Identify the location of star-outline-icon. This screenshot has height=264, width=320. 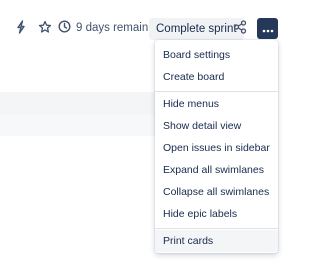
(45, 27).